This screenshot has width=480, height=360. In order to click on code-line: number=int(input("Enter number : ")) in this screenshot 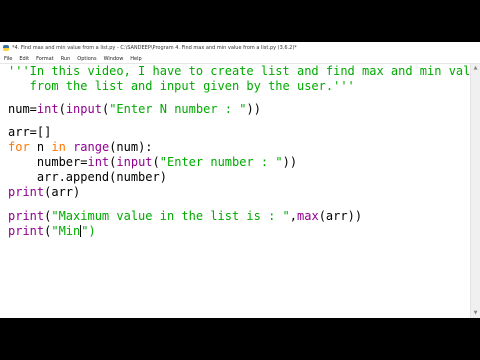, I will do `click(152, 162)`.